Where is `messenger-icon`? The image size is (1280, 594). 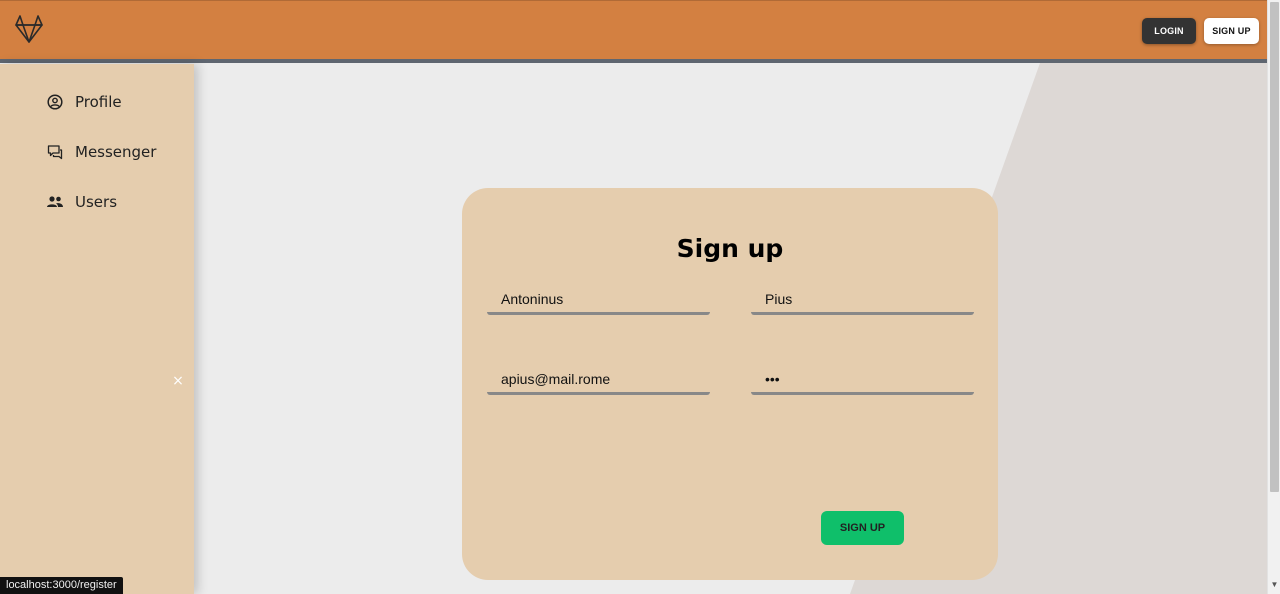
messenger-icon is located at coordinates (55, 152).